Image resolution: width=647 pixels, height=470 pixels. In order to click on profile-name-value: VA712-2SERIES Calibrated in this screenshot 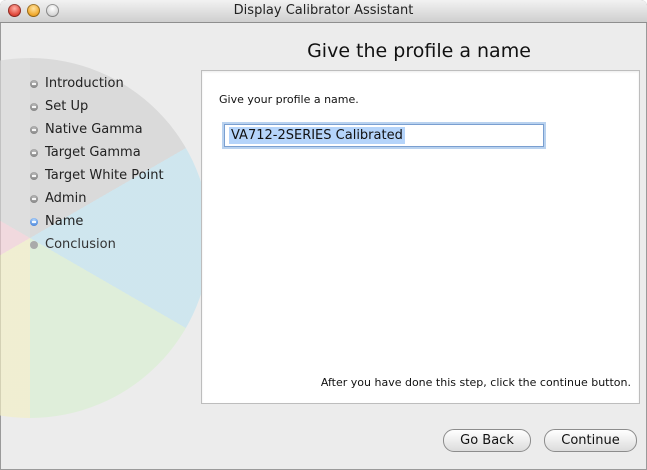, I will do `click(317, 135)`.